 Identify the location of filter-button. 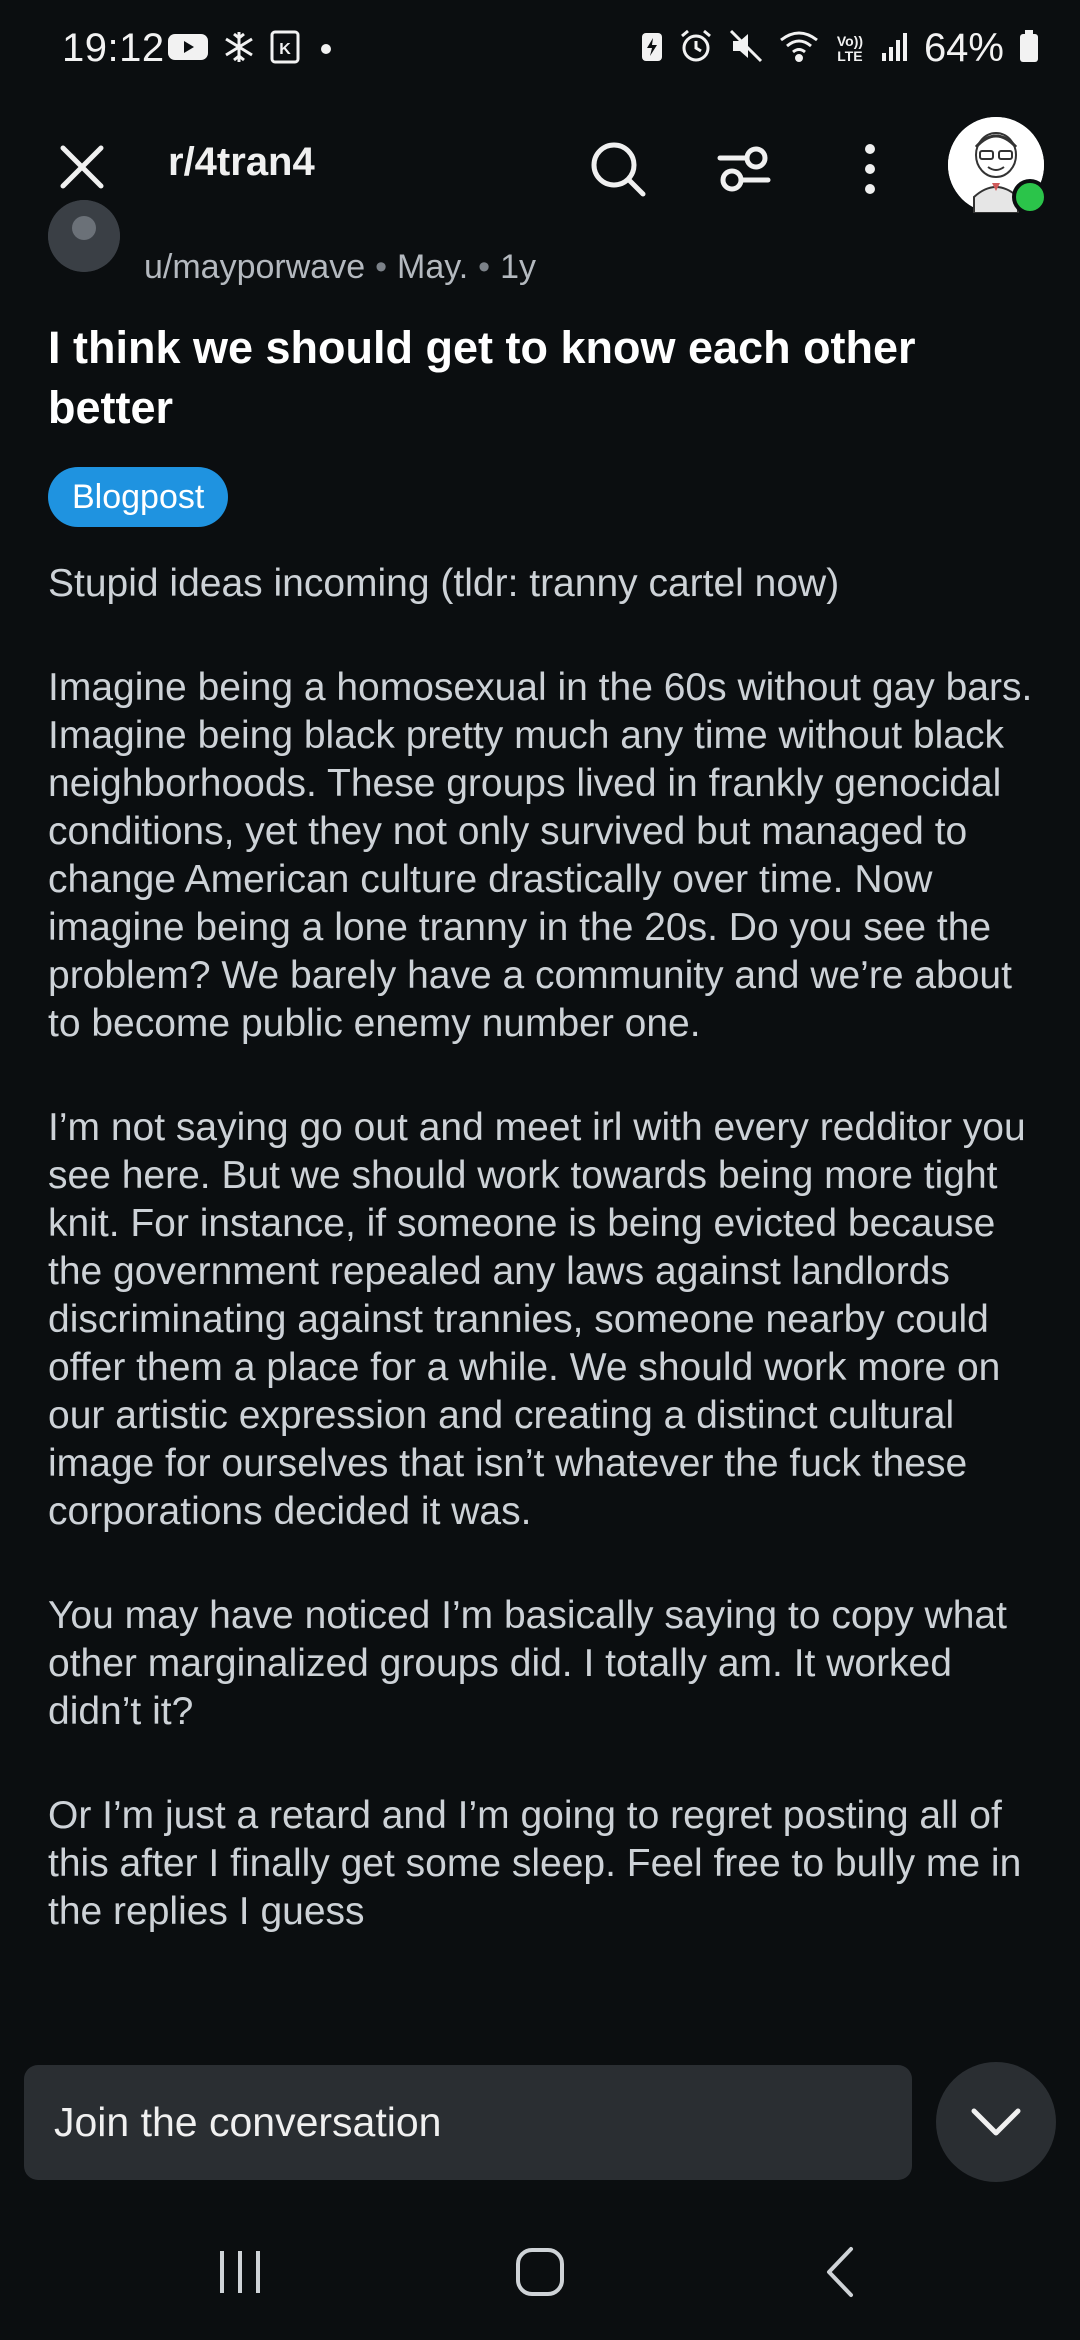
(744, 169).